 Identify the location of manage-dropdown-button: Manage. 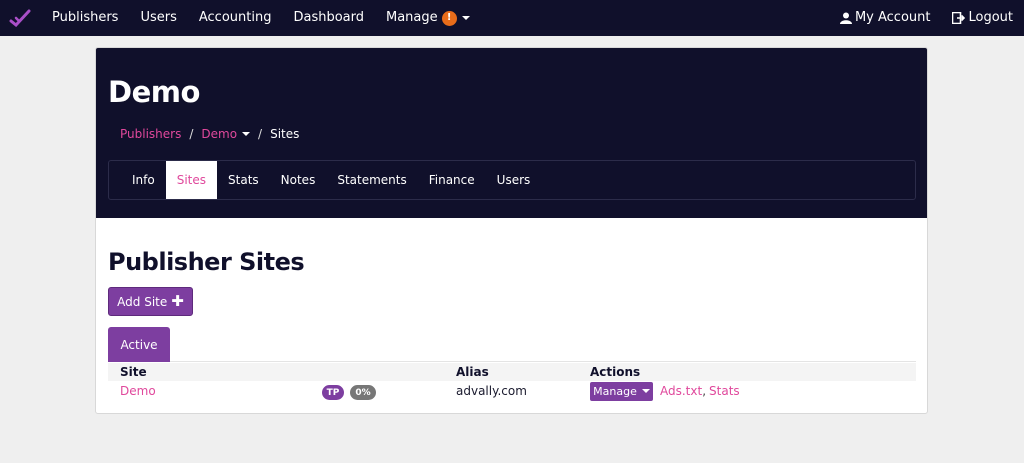
(621, 391).